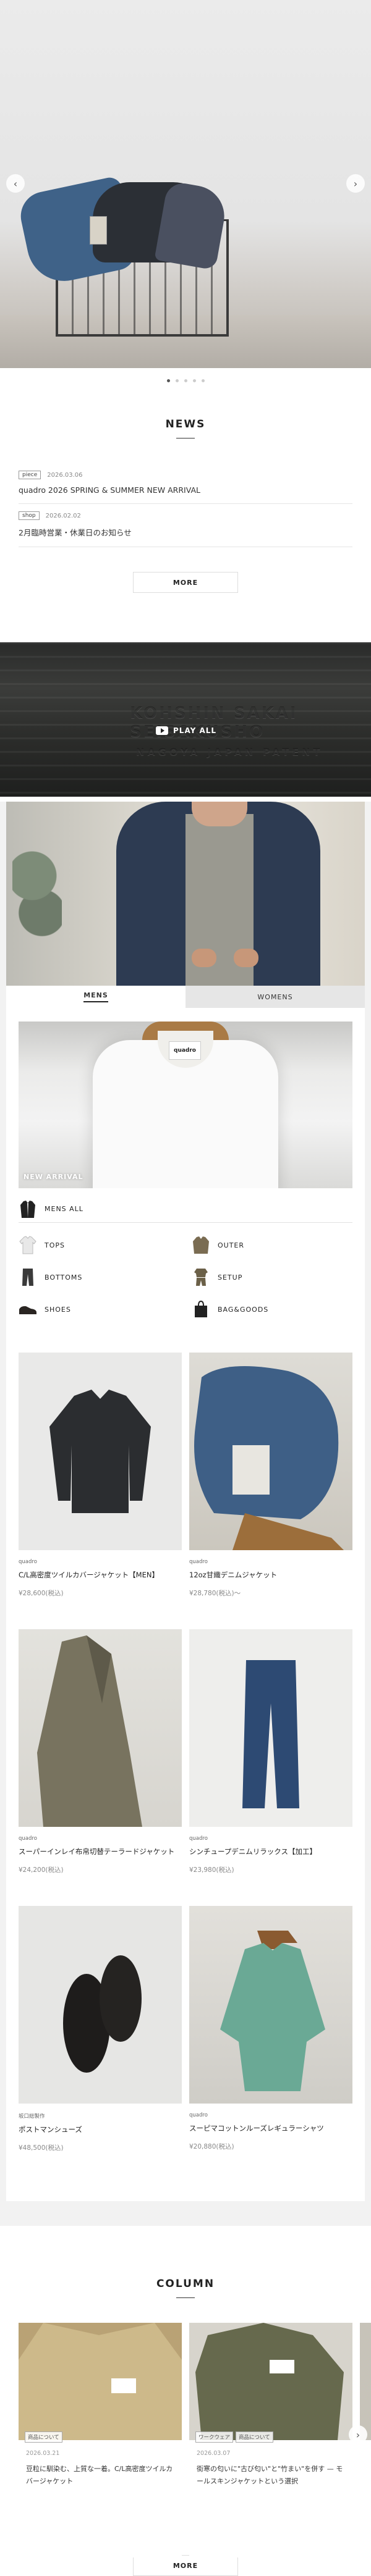 The width and height of the screenshot is (371, 2576). I want to click on mens-all-link: MENS ALL, so click(185, 1209).